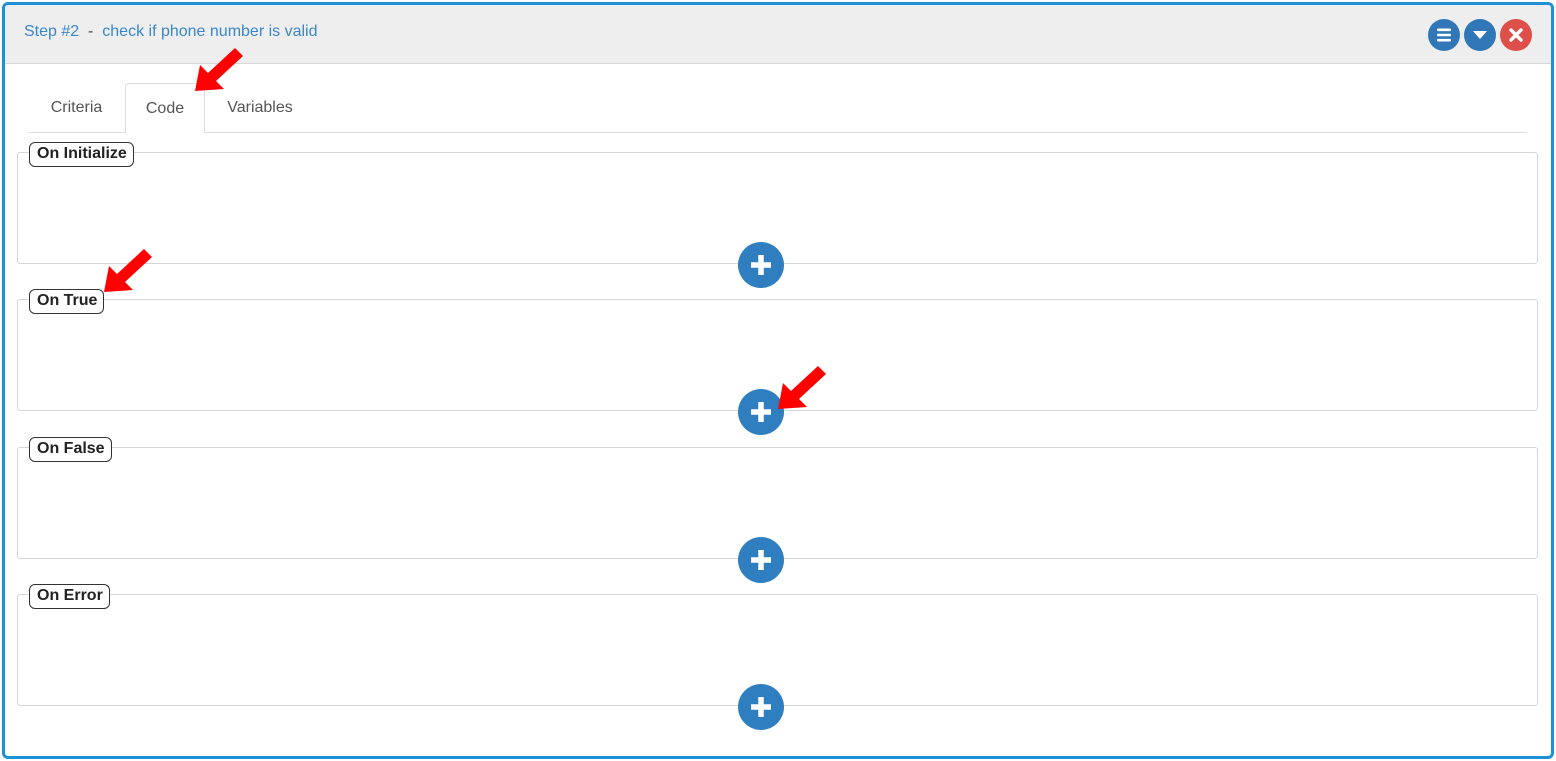  I want to click on section-title: On True, so click(67, 301).